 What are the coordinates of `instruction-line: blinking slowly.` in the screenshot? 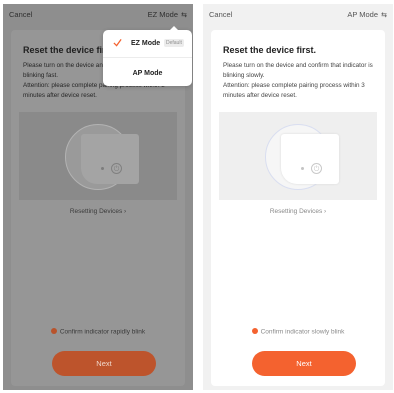 It's located at (244, 75).